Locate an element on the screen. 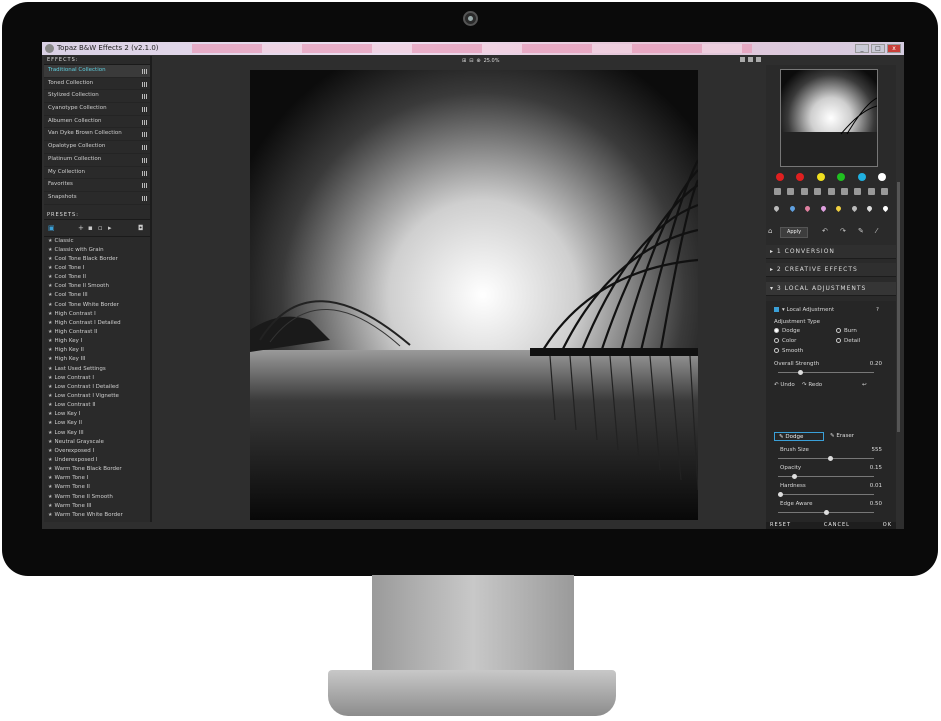 The image size is (941, 721). redo-icon: ↷ is located at coordinates (844, 231).